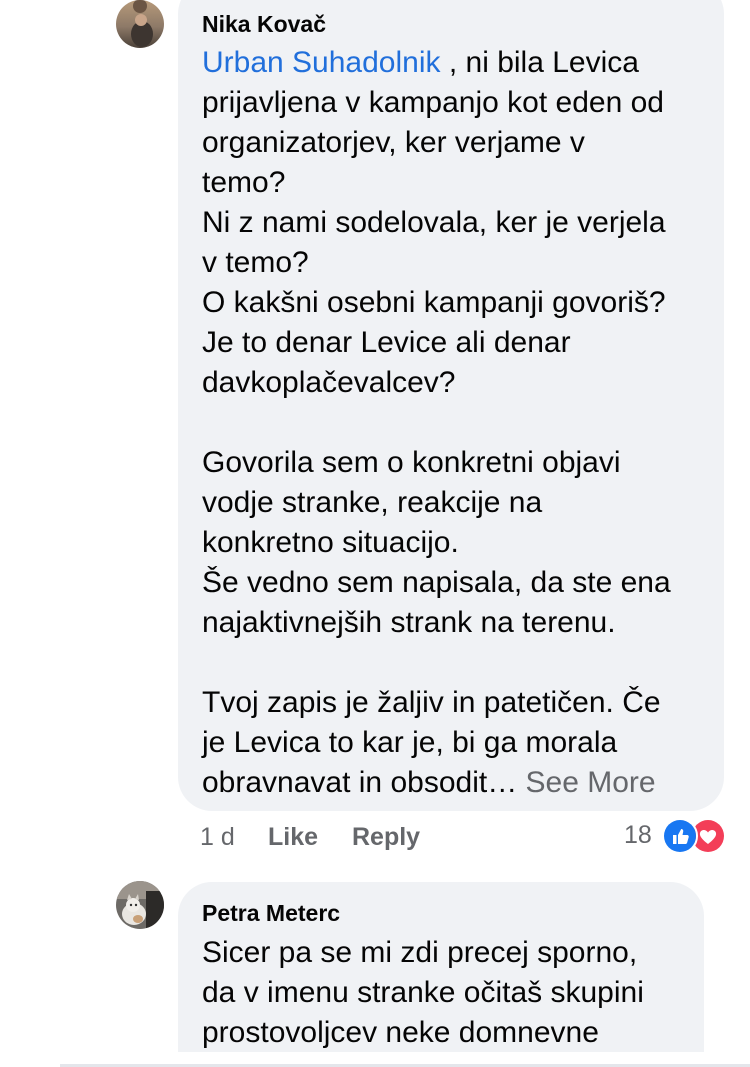  What do you see at coordinates (350, 837) in the screenshot?
I see `comment-actions: 1 d Like Reply` at bounding box center [350, 837].